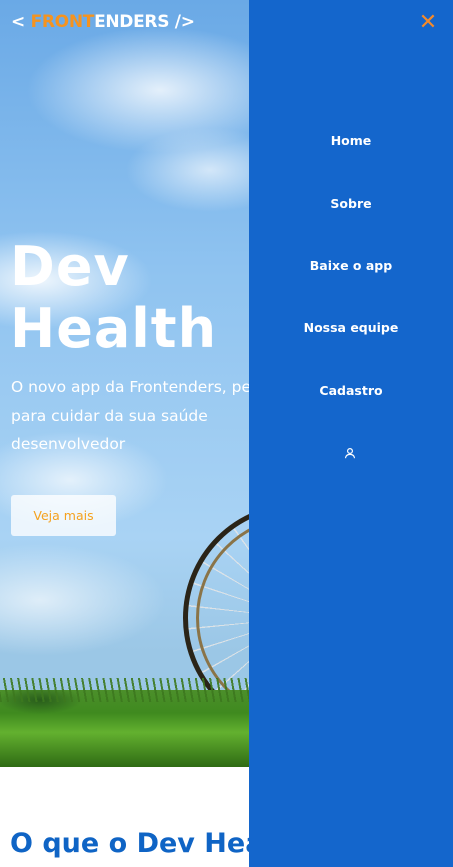  I want to click on logo: < FRONTENDERS />, so click(103, 22).